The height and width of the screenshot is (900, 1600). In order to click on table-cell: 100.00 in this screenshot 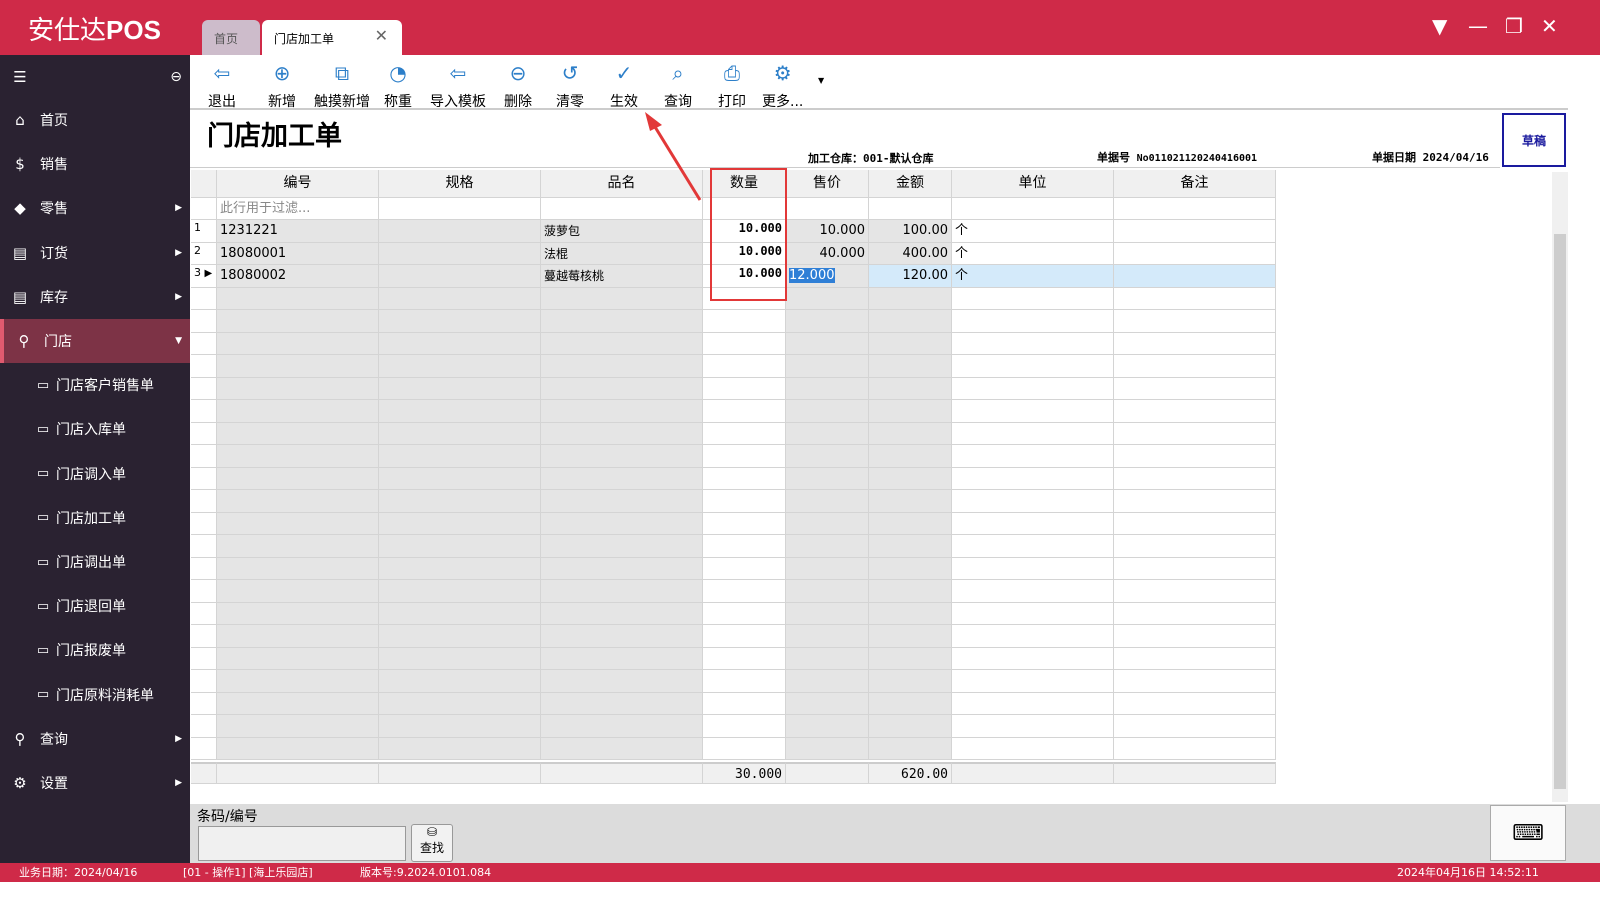, I will do `click(910, 231)`.